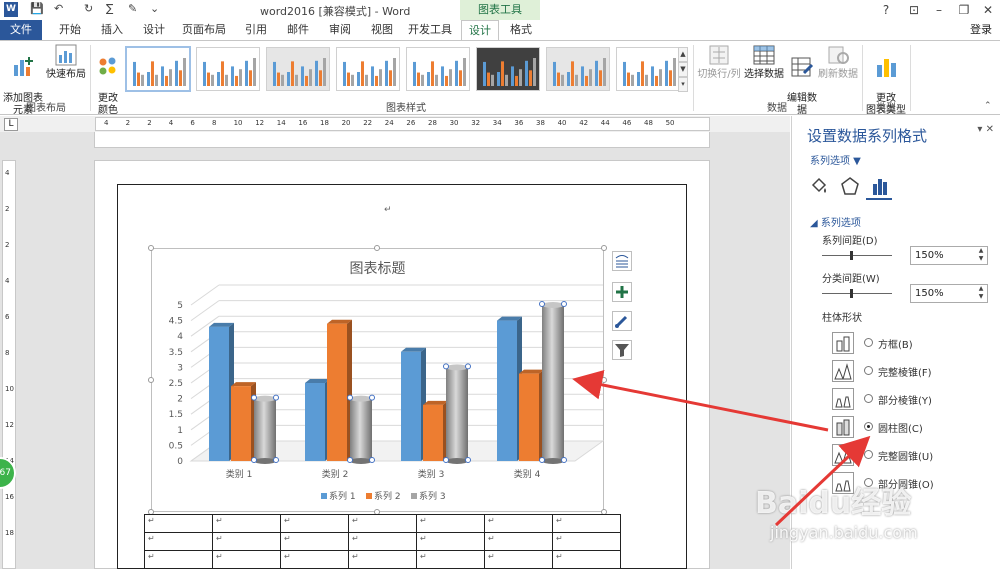 The width and height of the screenshot is (1000, 569). I want to click on gallery-expand-icon: ▾, so click(683, 84).